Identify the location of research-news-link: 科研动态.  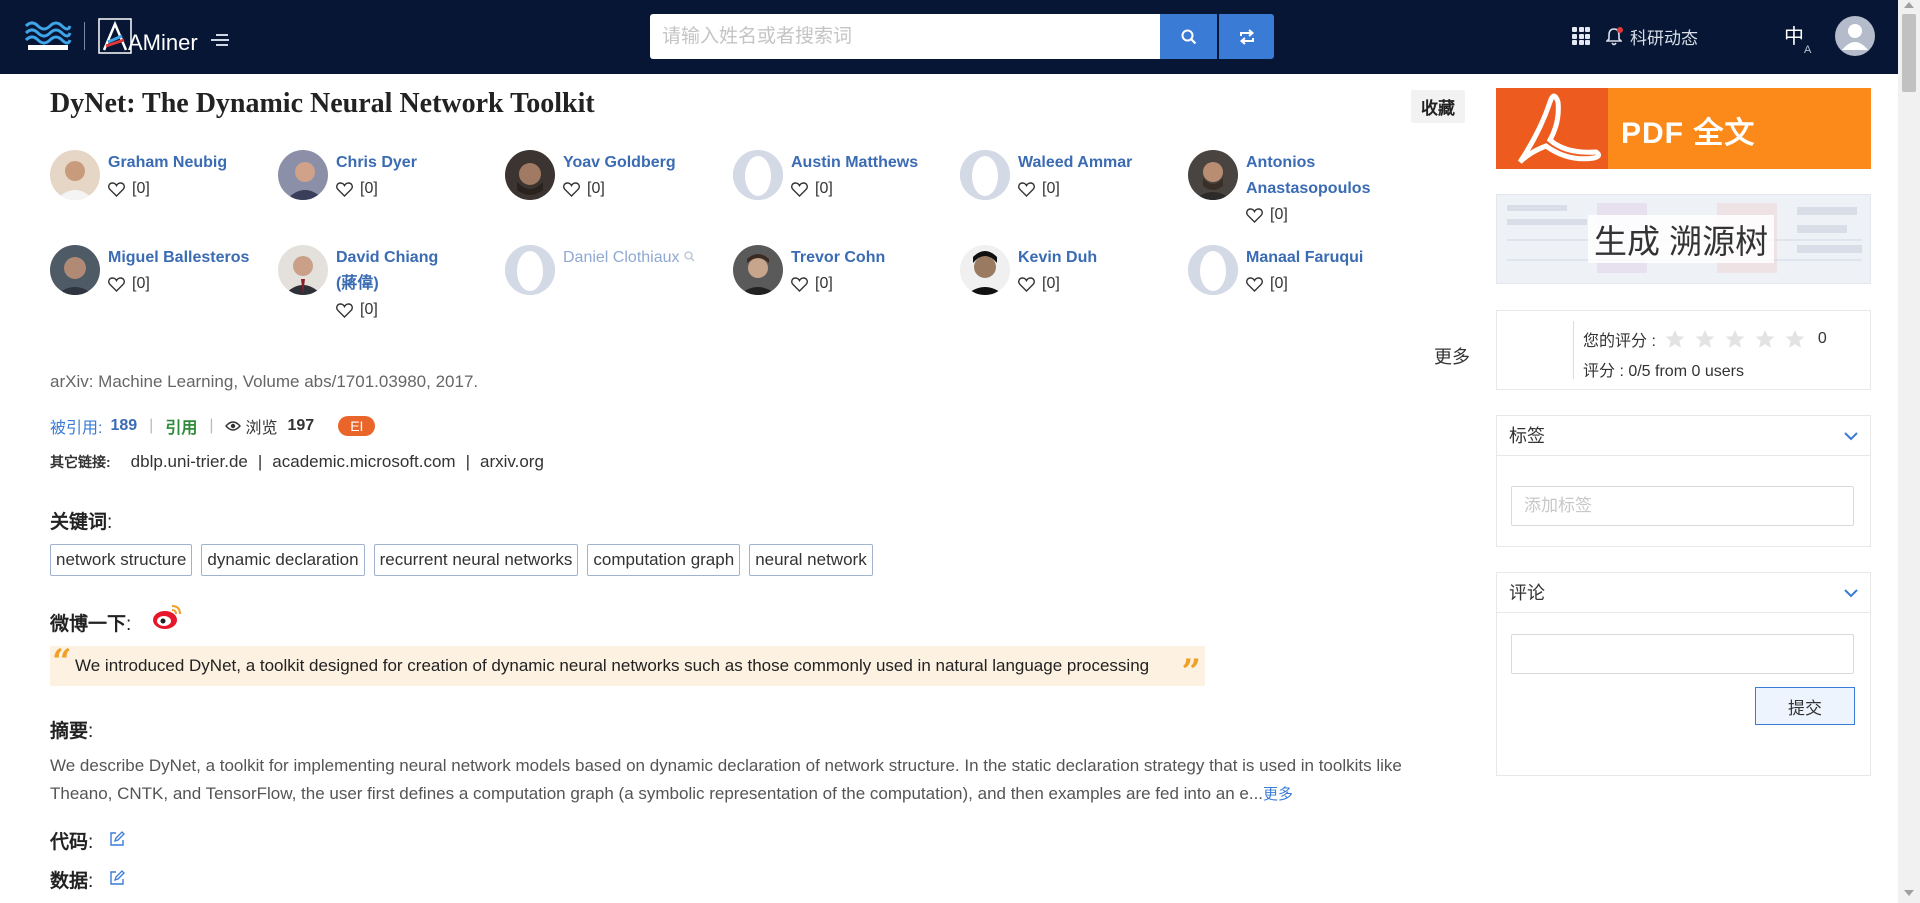
(1651, 36).